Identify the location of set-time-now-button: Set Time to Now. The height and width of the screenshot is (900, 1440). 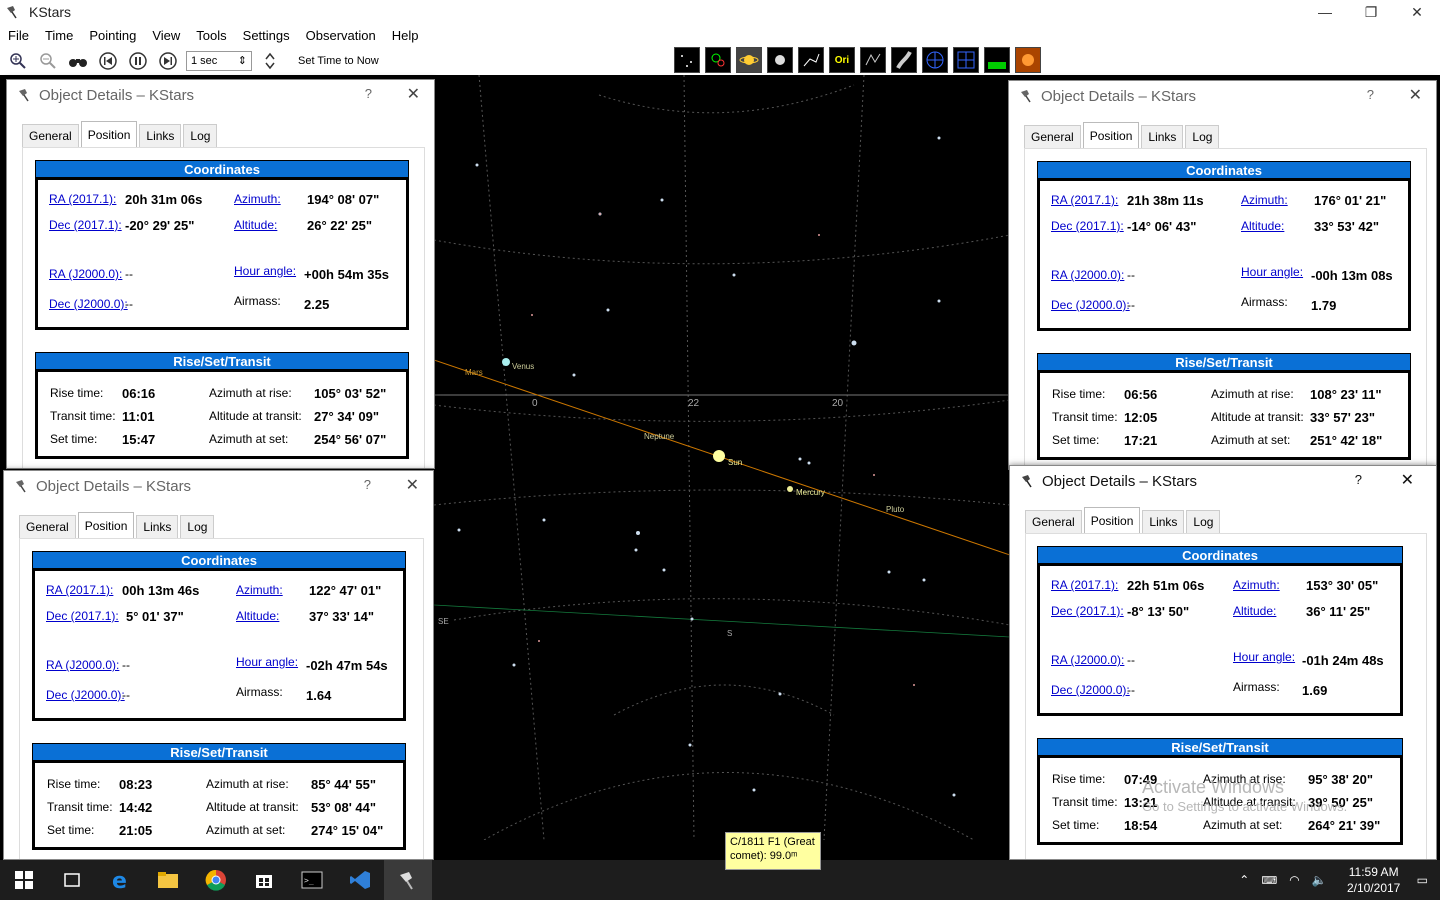
(338, 61).